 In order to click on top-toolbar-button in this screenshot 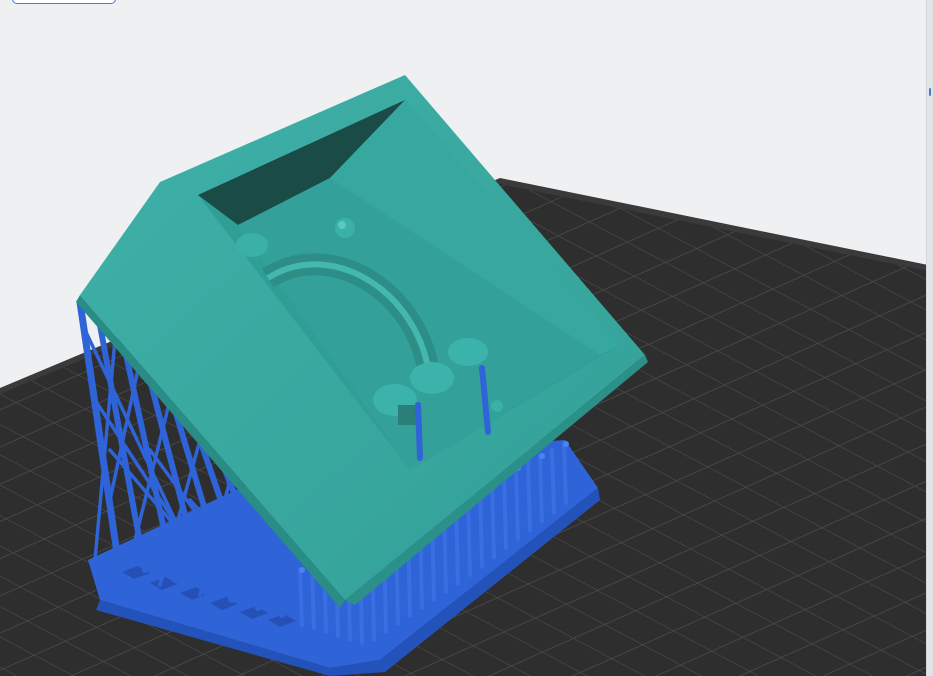, I will do `click(64, 2)`.